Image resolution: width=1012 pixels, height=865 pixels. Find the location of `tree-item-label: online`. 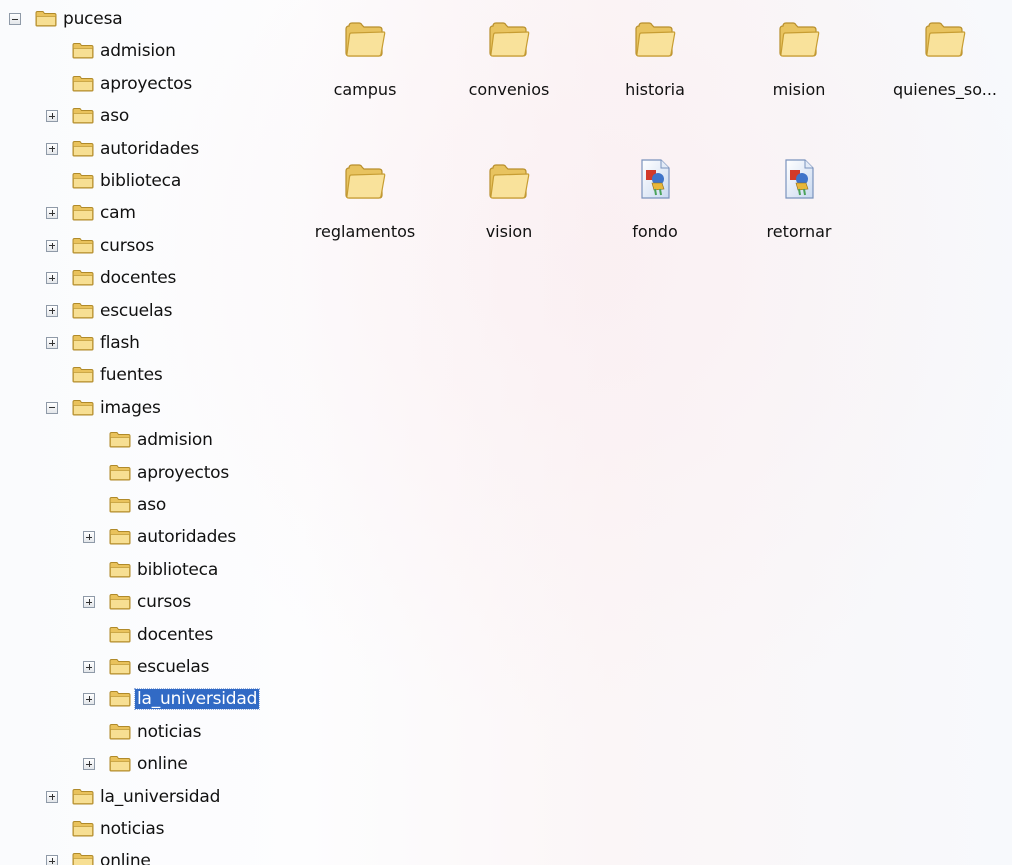

tree-item-label: online is located at coordinates (125, 858).